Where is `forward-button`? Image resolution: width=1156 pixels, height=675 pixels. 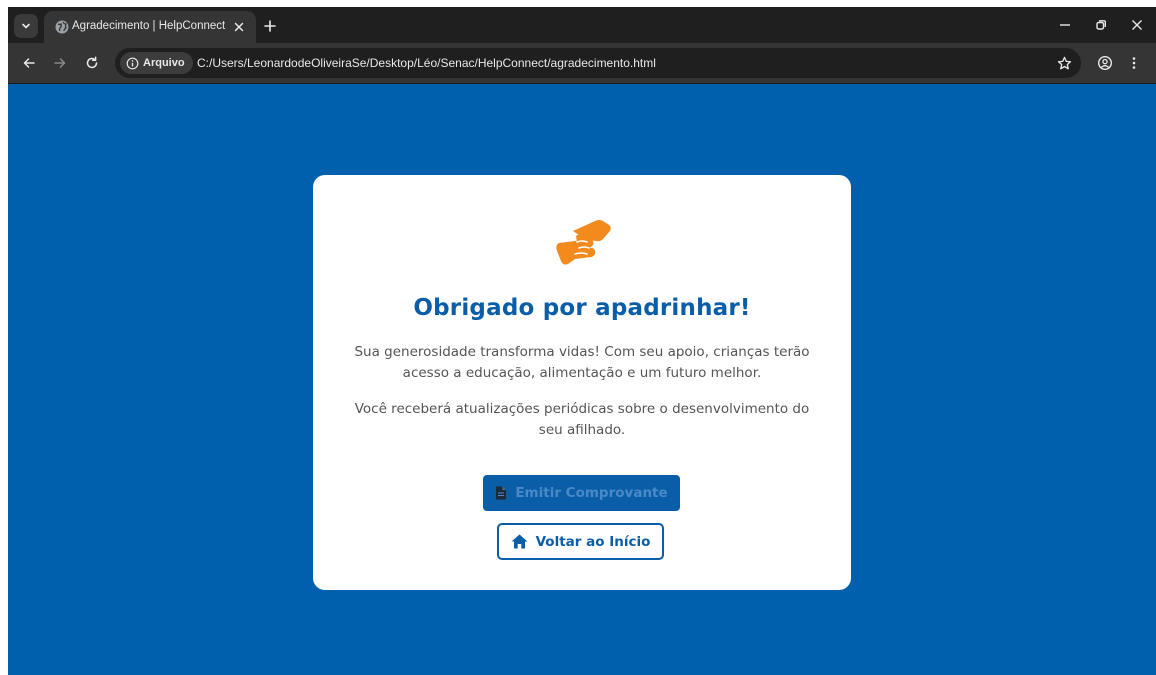 forward-button is located at coordinates (60, 63).